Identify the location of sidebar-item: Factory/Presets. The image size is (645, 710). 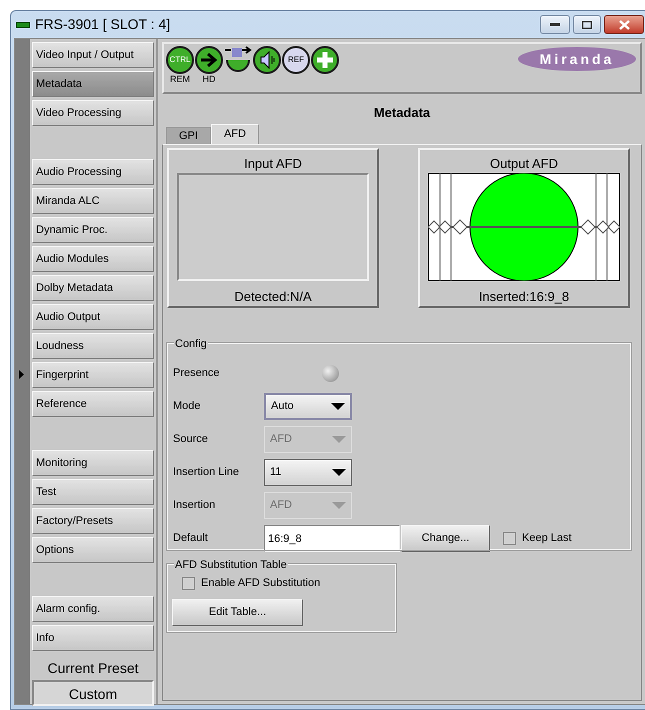
(93, 521).